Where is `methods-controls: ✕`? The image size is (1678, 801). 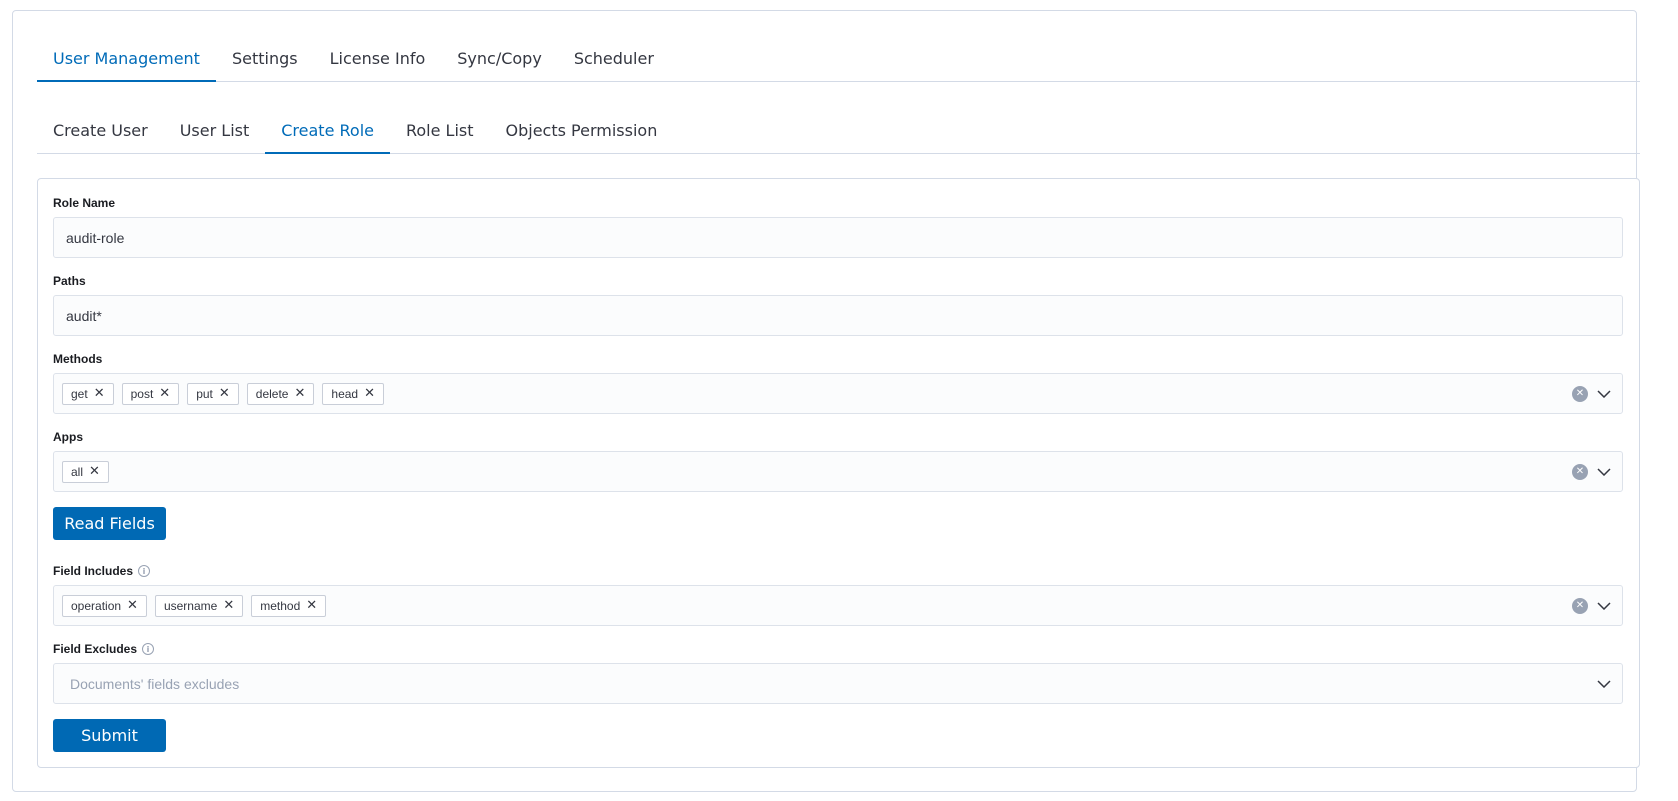 methods-controls: ✕ is located at coordinates (1597, 393).